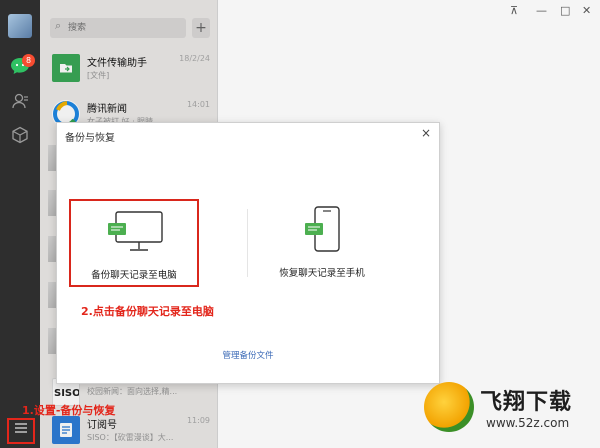  Describe the element at coordinates (322, 229) in the screenshot. I see `phone-icon` at that location.